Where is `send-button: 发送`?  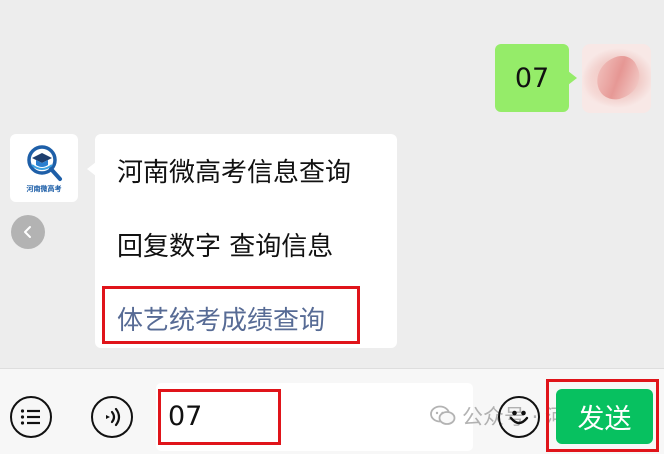
send-button: 发送 is located at coordinates (604, 416).